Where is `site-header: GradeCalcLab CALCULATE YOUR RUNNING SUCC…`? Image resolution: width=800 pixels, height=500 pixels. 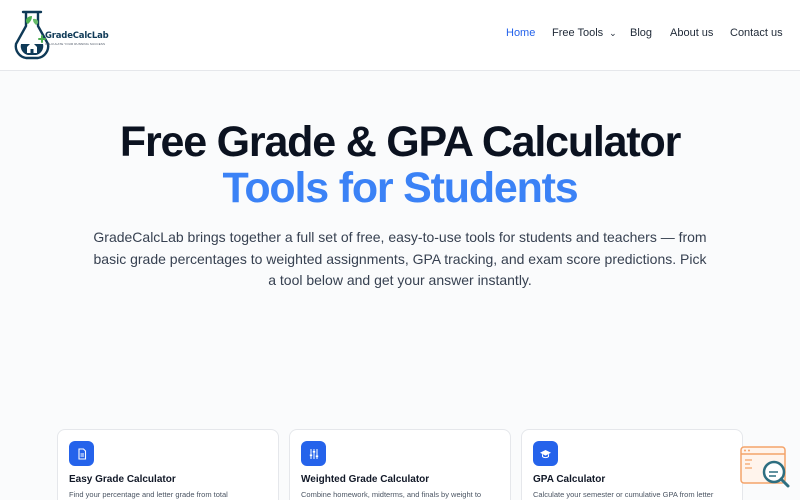 site-header: GradeCalcLab CALCULATE YOUR RUNNING SUCC… is located at coordinates (400, 35).